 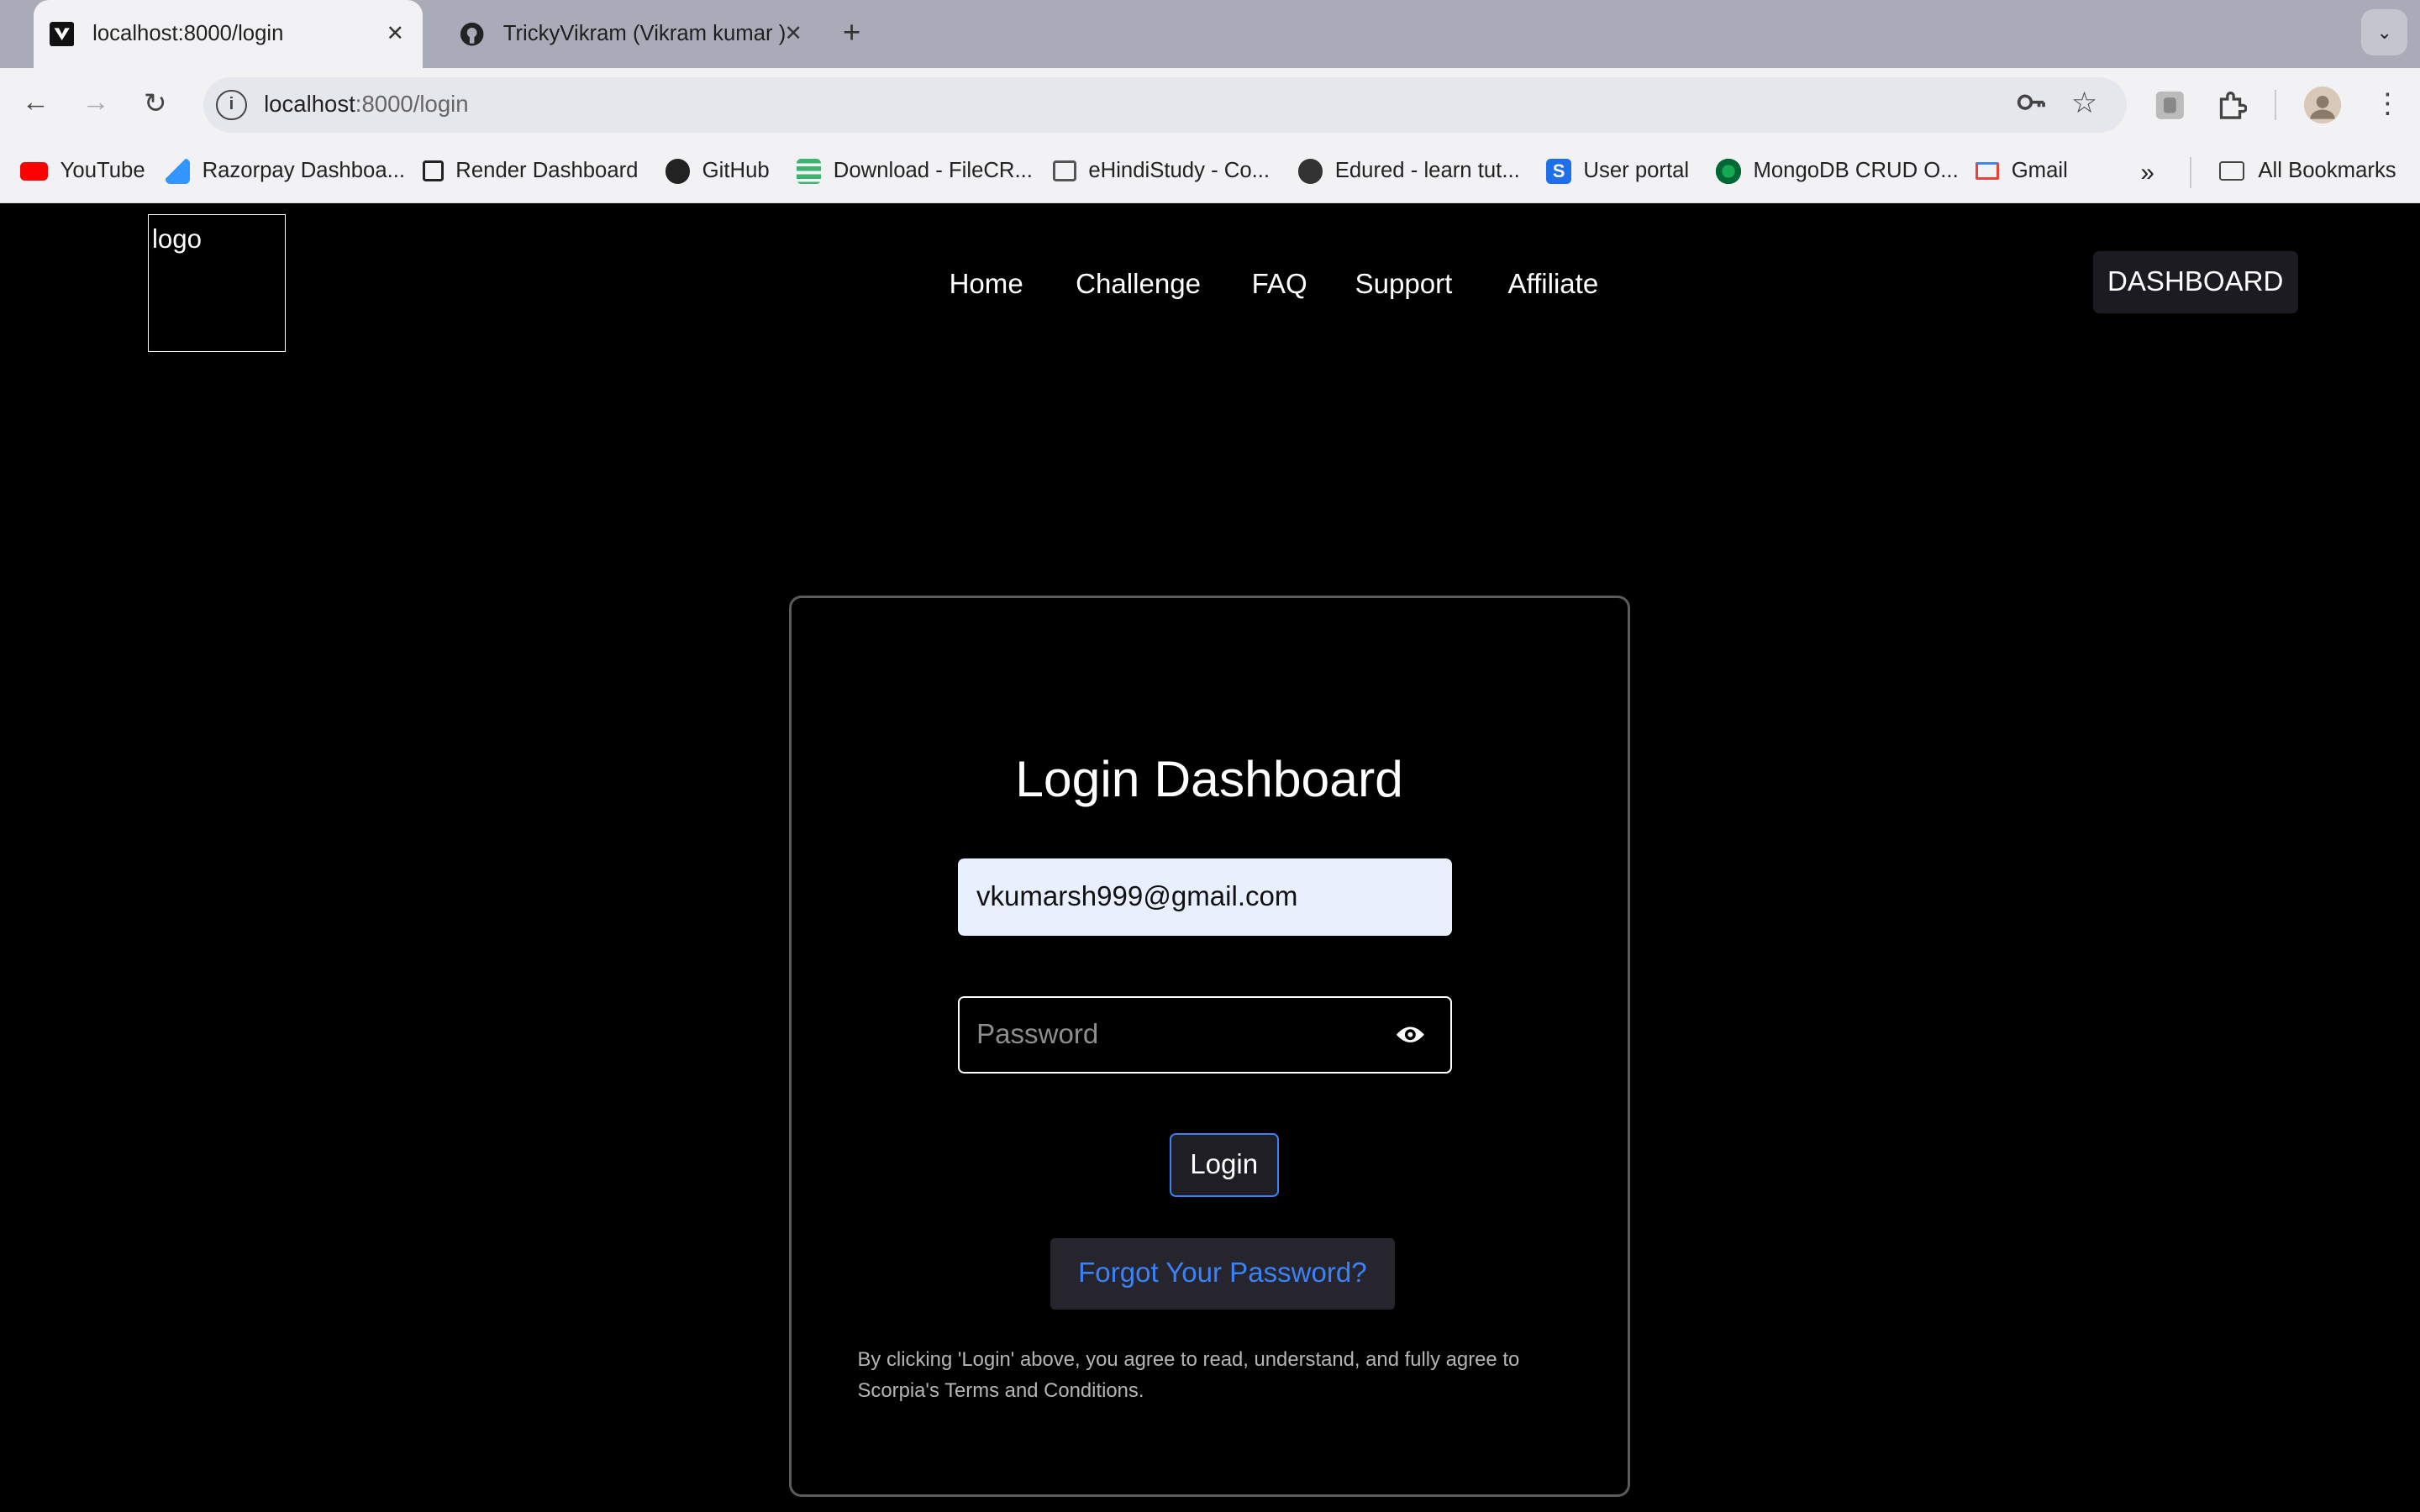 What do you see at coordinates (987, 285) in the screenshot?
I see `nav-home: Home` at bounding box center [987, 285].